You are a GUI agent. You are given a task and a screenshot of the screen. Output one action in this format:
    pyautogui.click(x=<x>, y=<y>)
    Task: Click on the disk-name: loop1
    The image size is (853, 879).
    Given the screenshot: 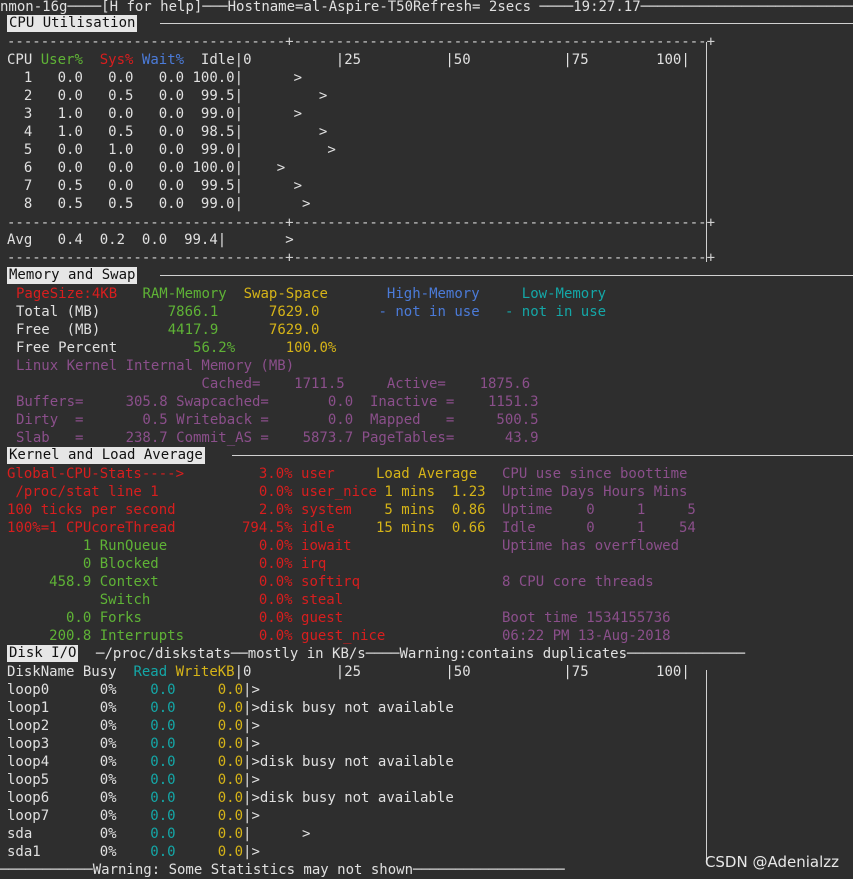 What is the action you would take?
    pyautogui.click(x=41, y=708)
    